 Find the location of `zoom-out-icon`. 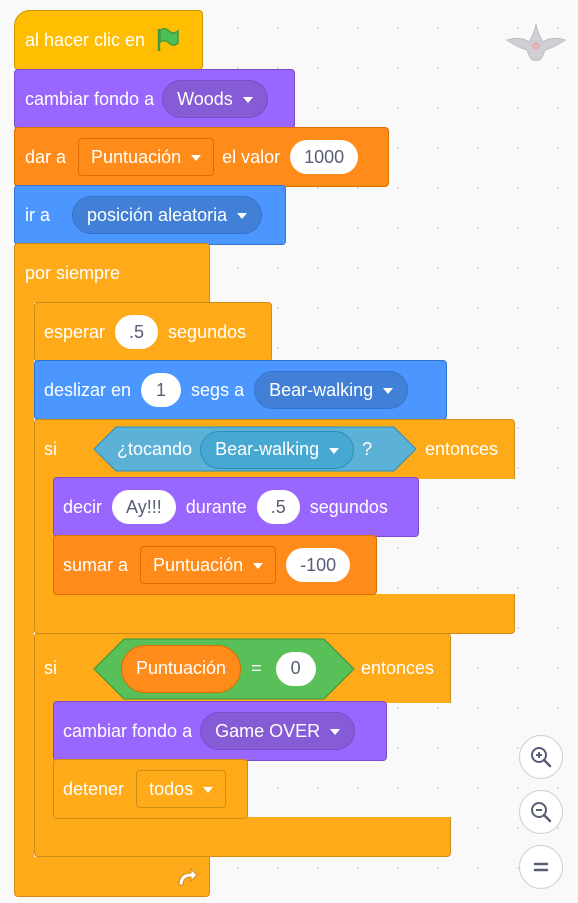

zoom-out-icon is located at coordinates (541, 812).